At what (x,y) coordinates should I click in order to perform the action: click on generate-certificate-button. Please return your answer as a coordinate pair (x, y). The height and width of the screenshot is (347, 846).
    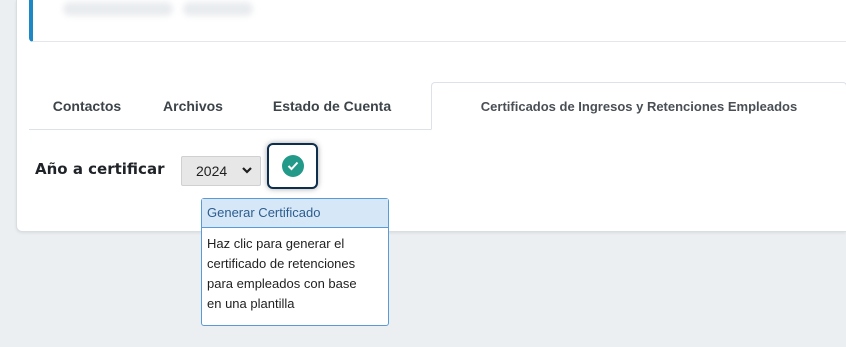
    Looking at the image, I should click on (292, 166).